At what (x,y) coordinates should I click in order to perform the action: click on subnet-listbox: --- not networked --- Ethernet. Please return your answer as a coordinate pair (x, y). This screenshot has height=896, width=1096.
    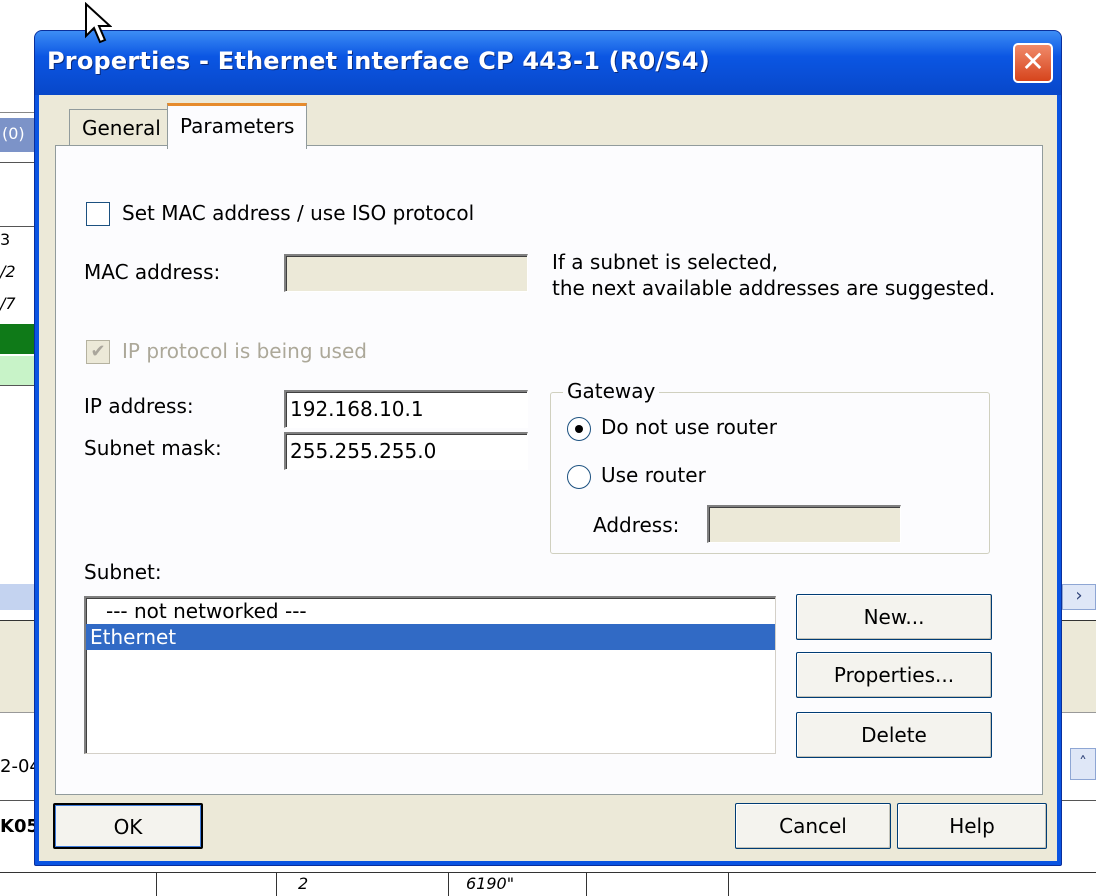
    Looking at the image, I should click on (430, 675).